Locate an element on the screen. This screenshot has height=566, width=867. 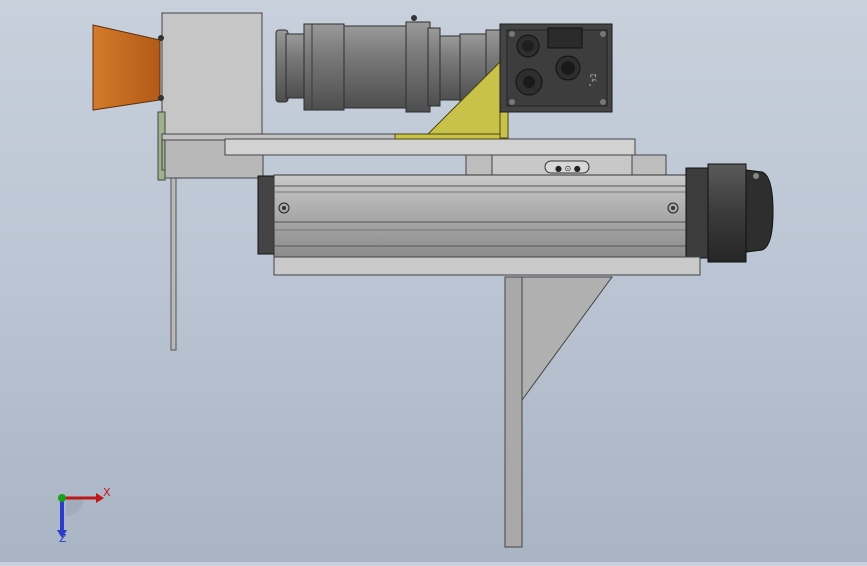
carriage-marks: ● ⊙ ● is located at coordinates (568, 168).